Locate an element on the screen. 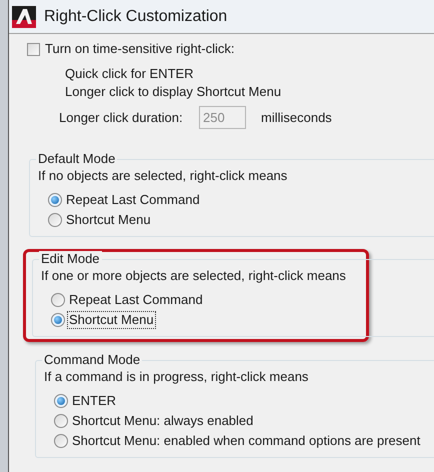  group-description: If a command is in progress, right-click means is located at coordinates (176, 377).